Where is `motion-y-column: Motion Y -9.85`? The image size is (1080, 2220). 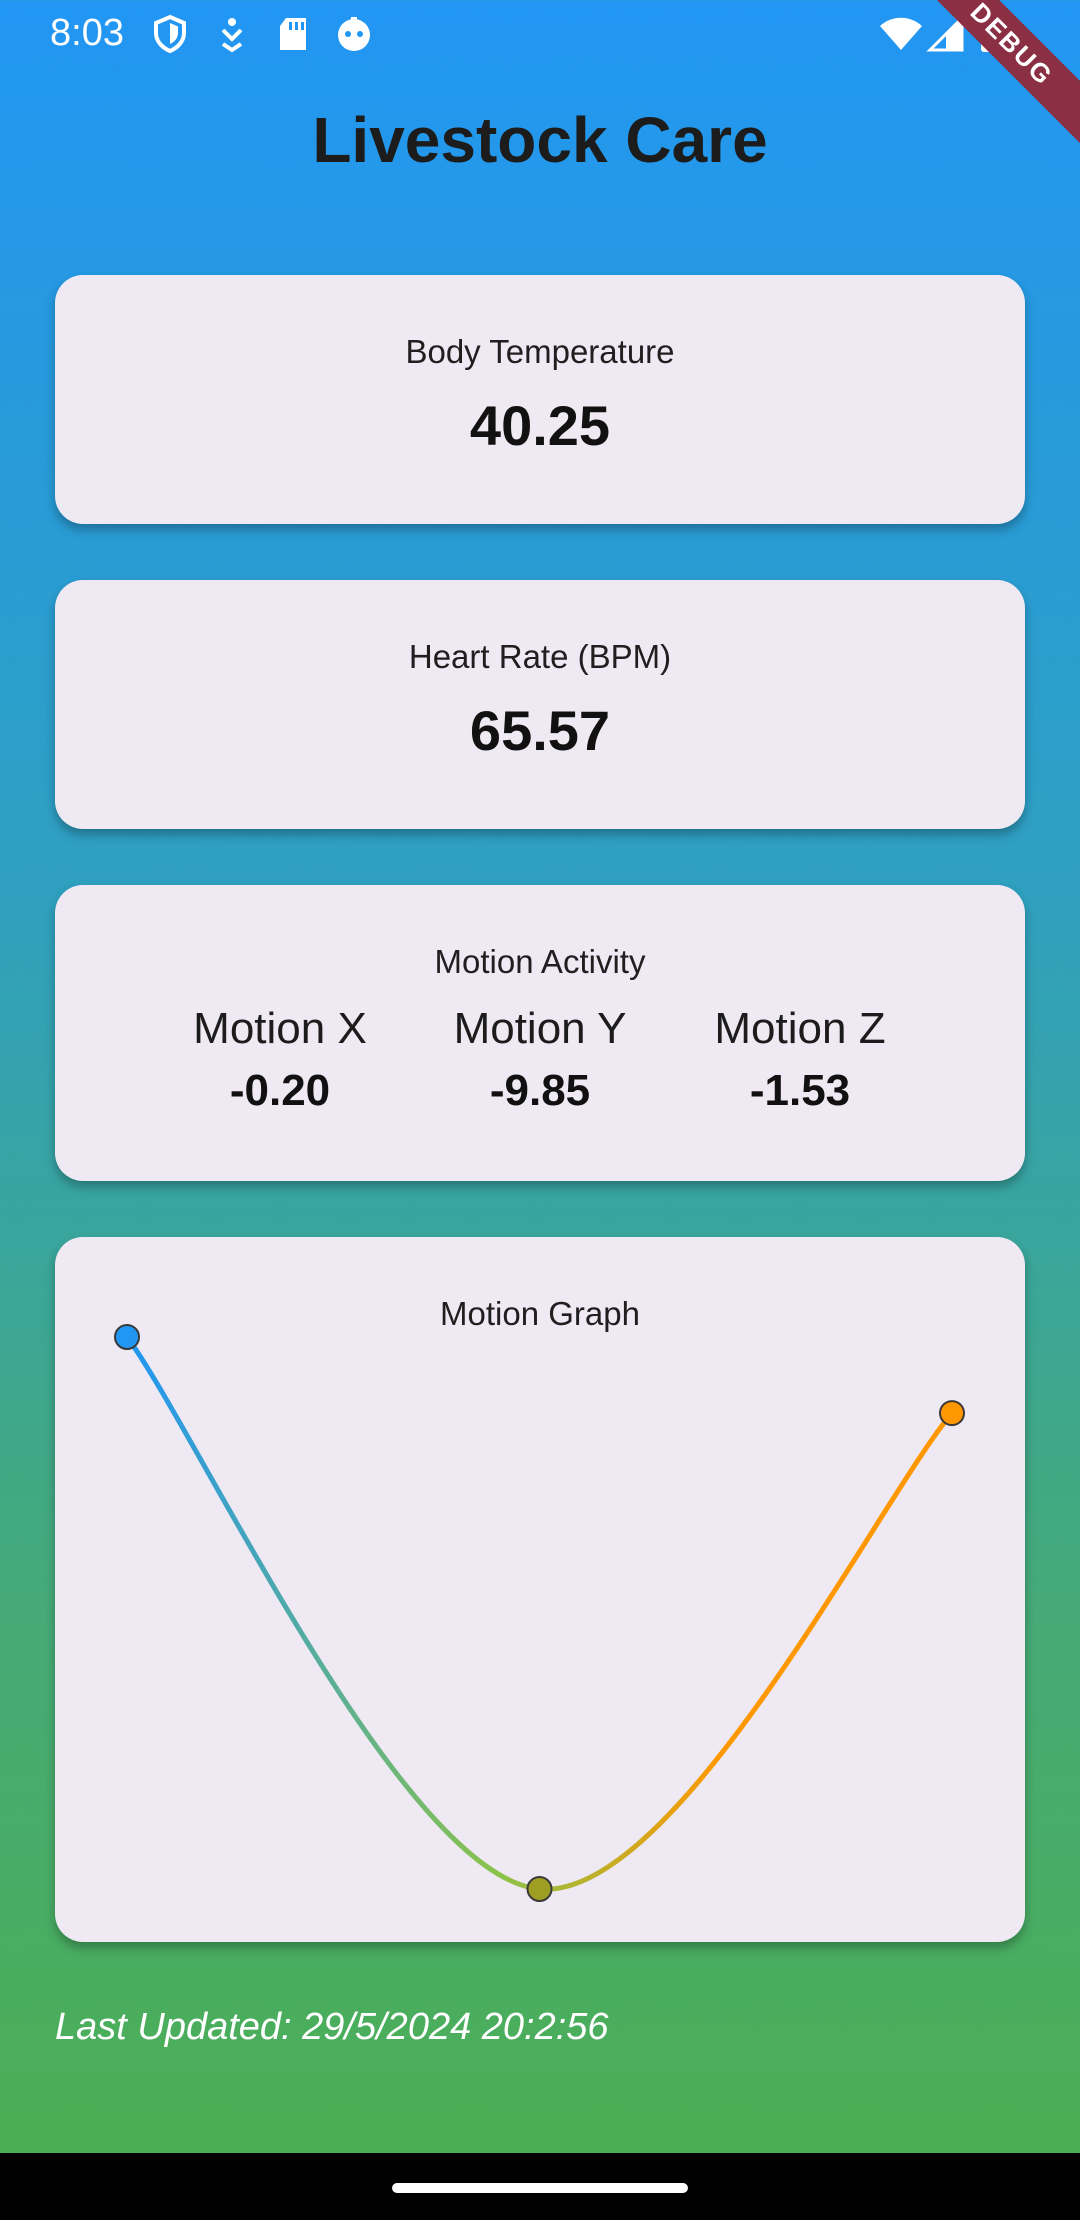 motion-y-column: Motion Y -9.85 is located at coordinates (540, 1061).